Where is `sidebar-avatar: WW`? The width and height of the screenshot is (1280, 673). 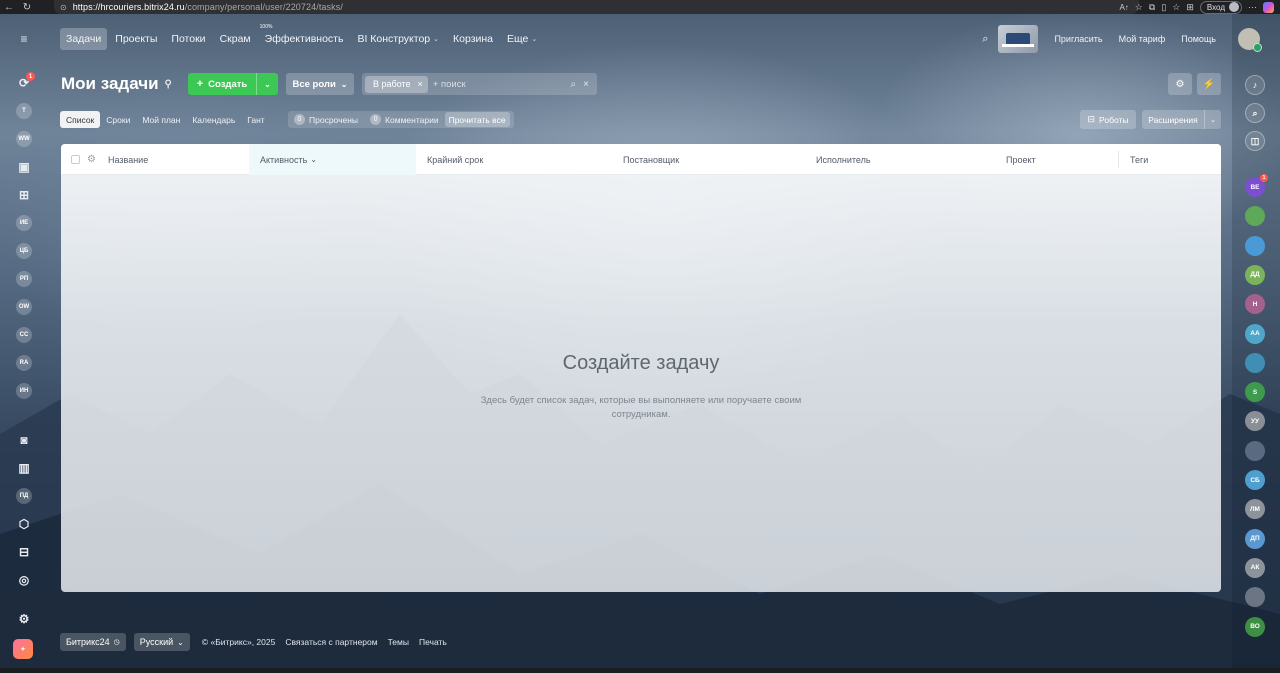 sidebar-avatar: WW is located at coordinates (24, 139).